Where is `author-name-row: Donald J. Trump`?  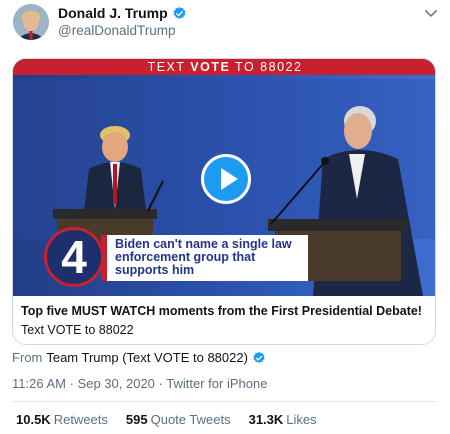
author-name-row: Donald J. Trump is located at coordinates (122, 13).